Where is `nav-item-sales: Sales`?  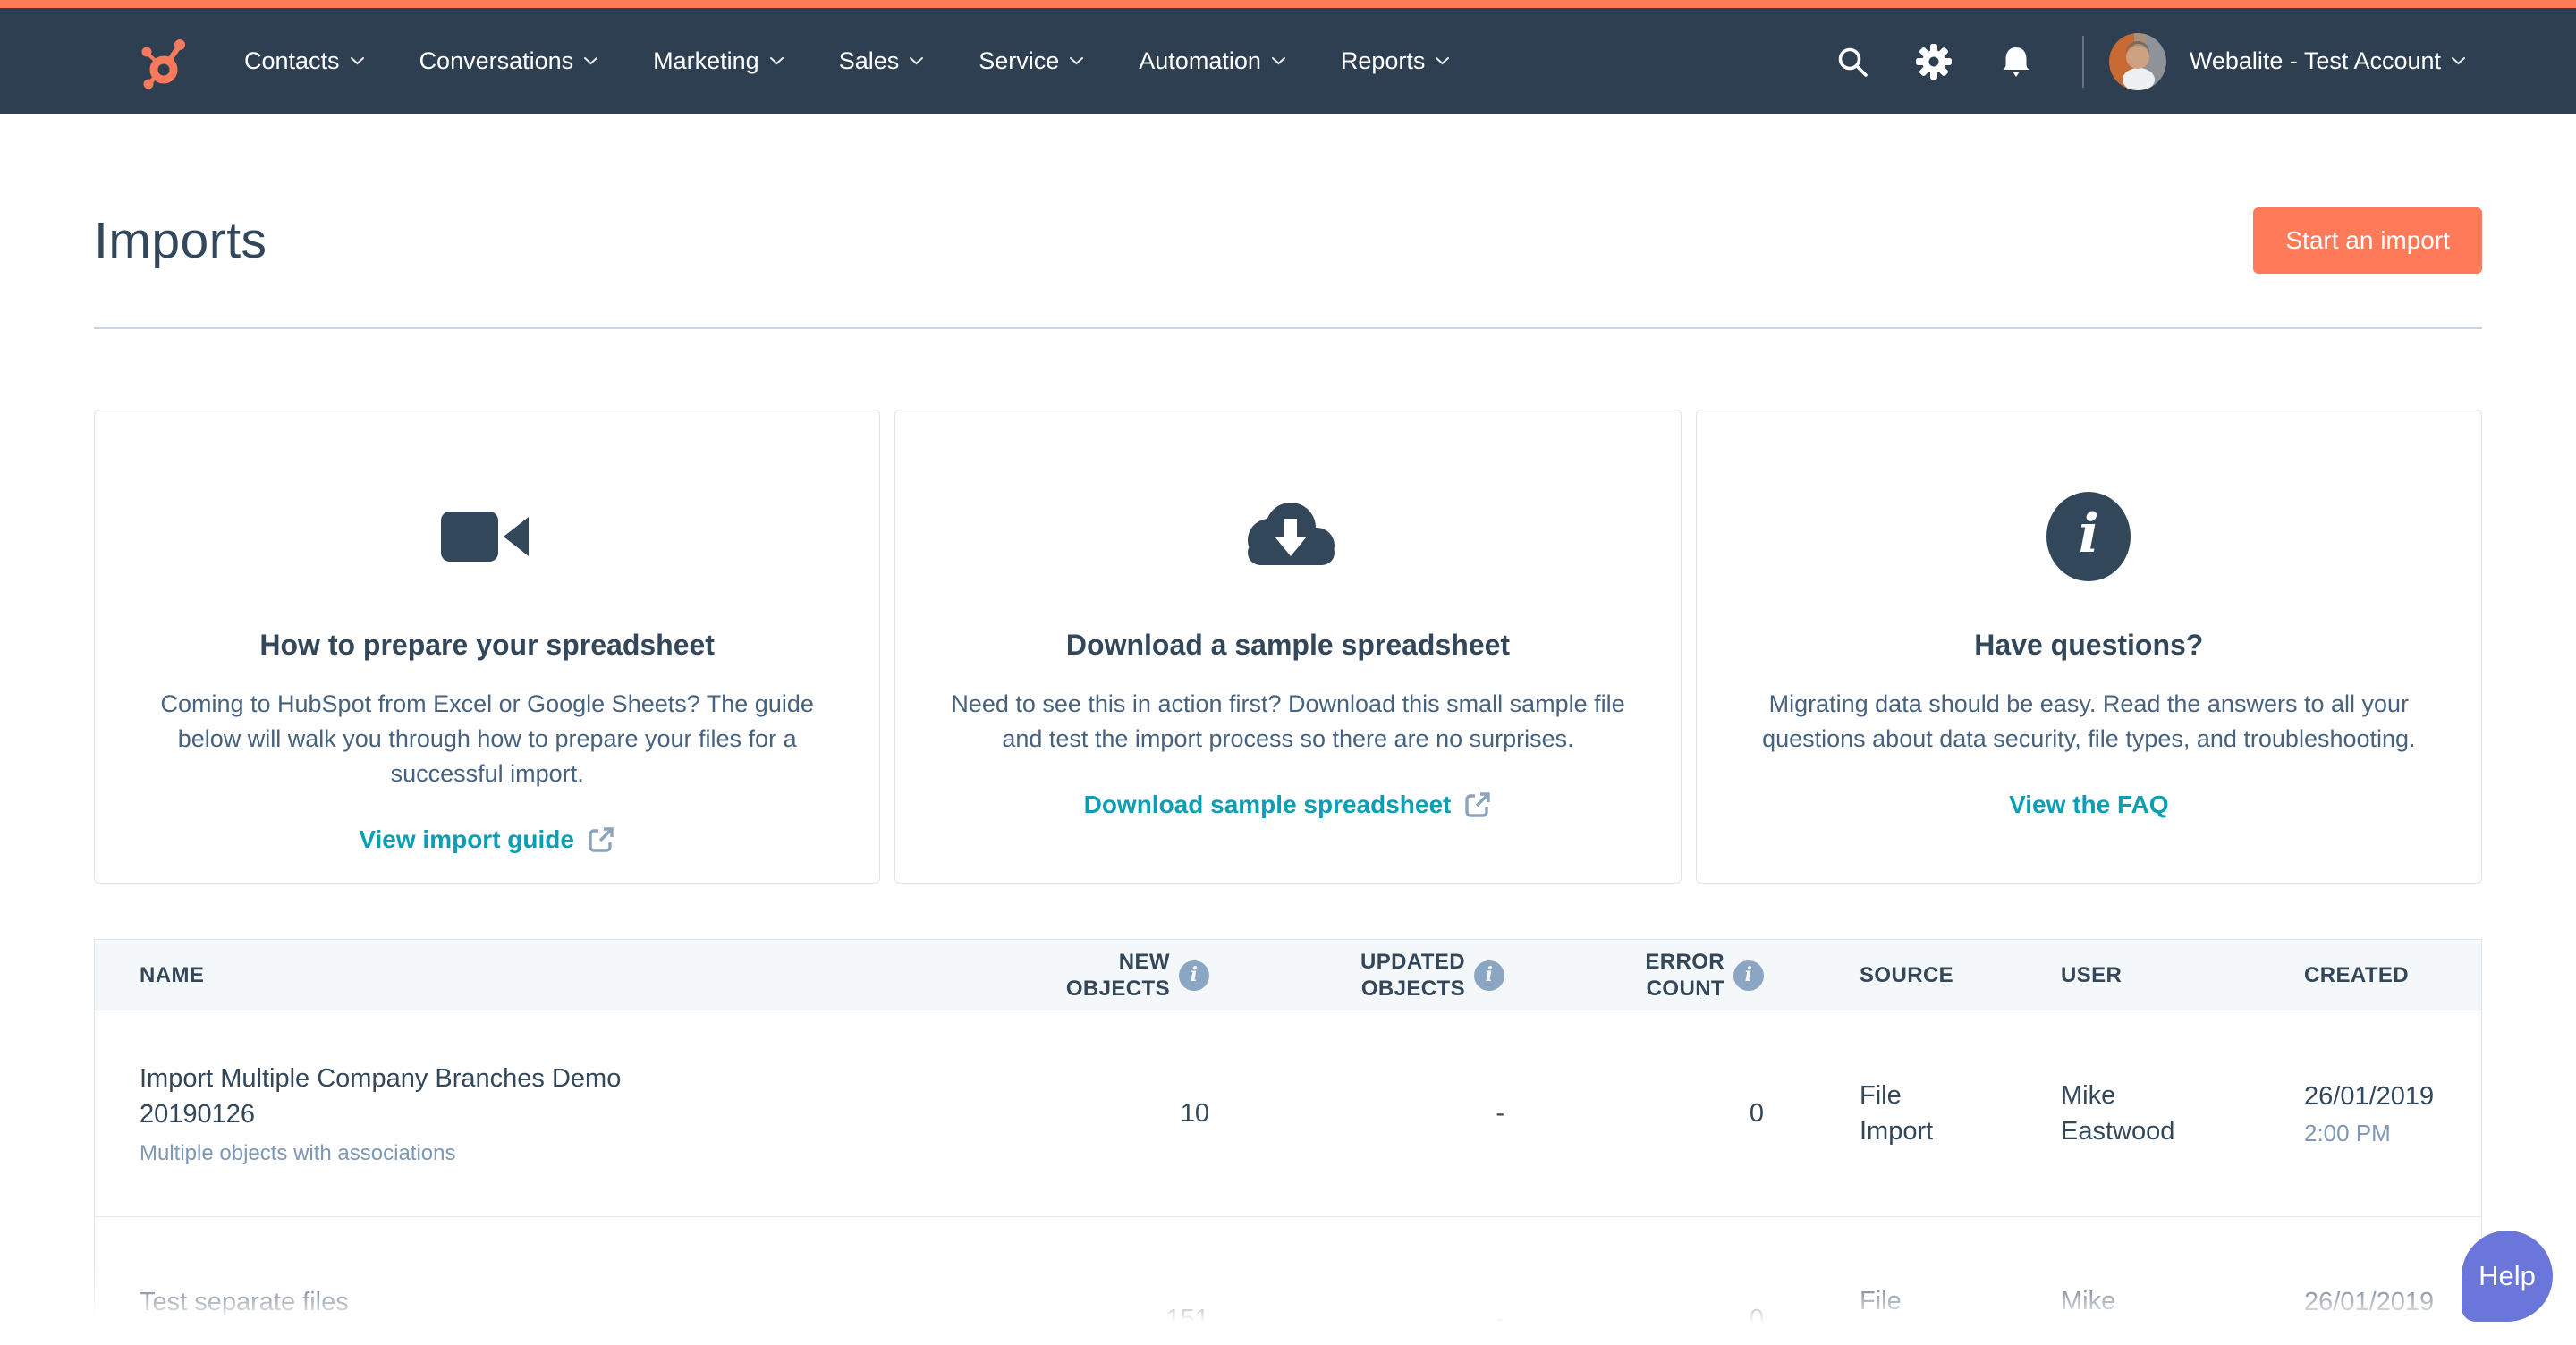 nav-item-sales: Sales is located at coordinates (881, 61).